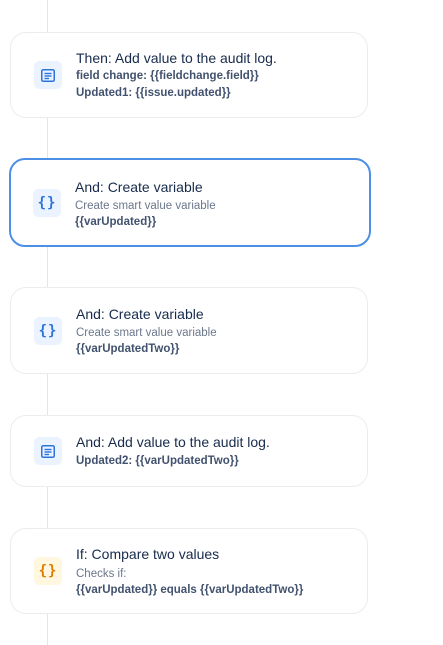  Describe the element at coordinates (167, 76) in the screenshot. I see `step-detail: field change: {{fieldchange.field}}` at that location.